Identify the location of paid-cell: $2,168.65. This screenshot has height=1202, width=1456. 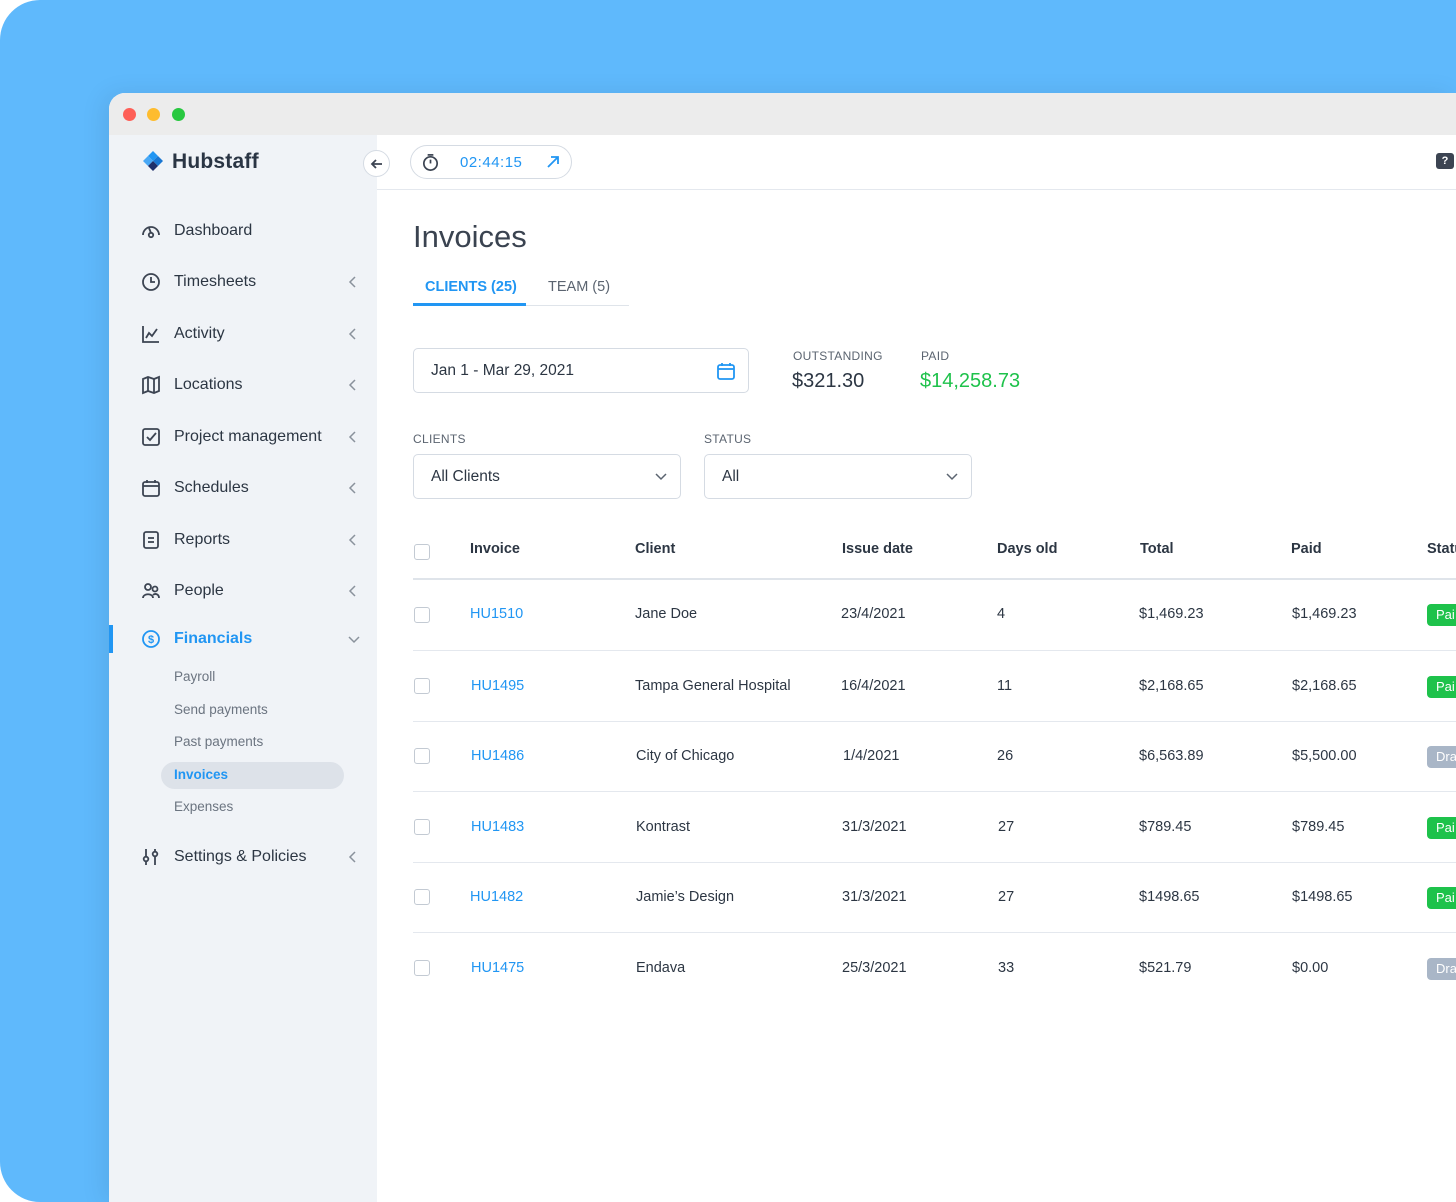
(1324, 686).